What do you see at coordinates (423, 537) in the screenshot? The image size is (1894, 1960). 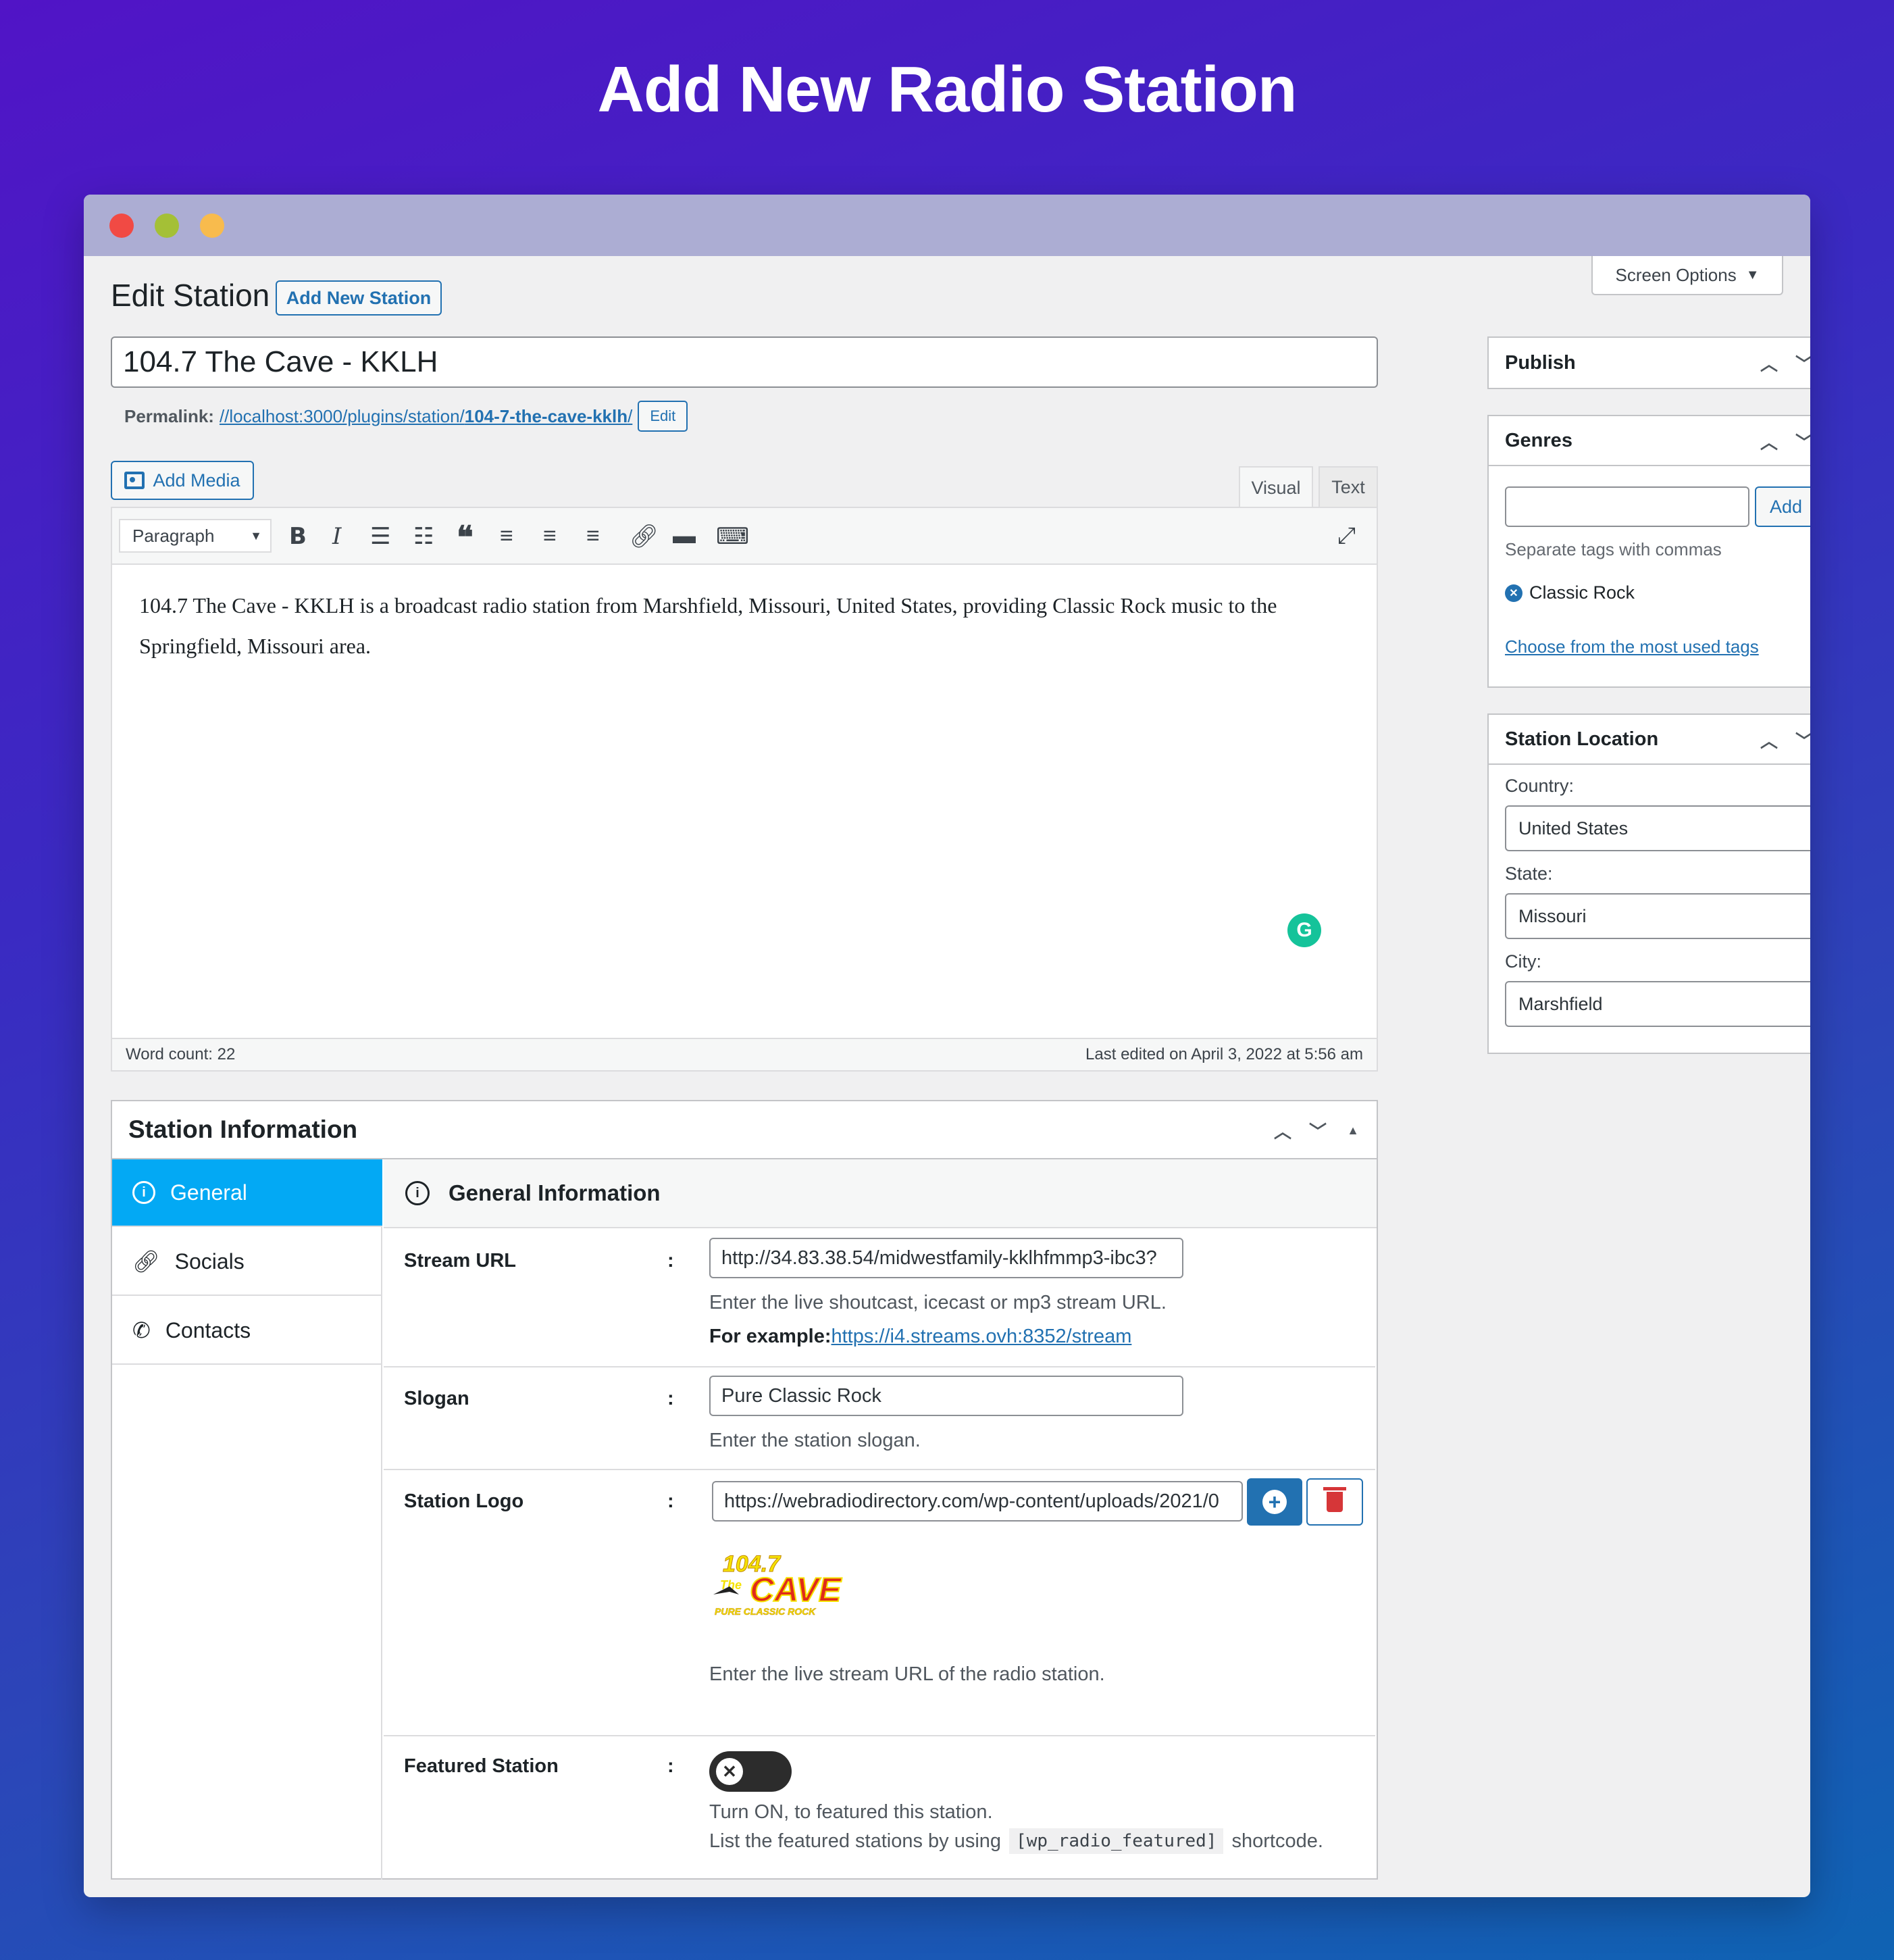 I see `numbered-list-icon: ☷` at bounding box center [423, 537].